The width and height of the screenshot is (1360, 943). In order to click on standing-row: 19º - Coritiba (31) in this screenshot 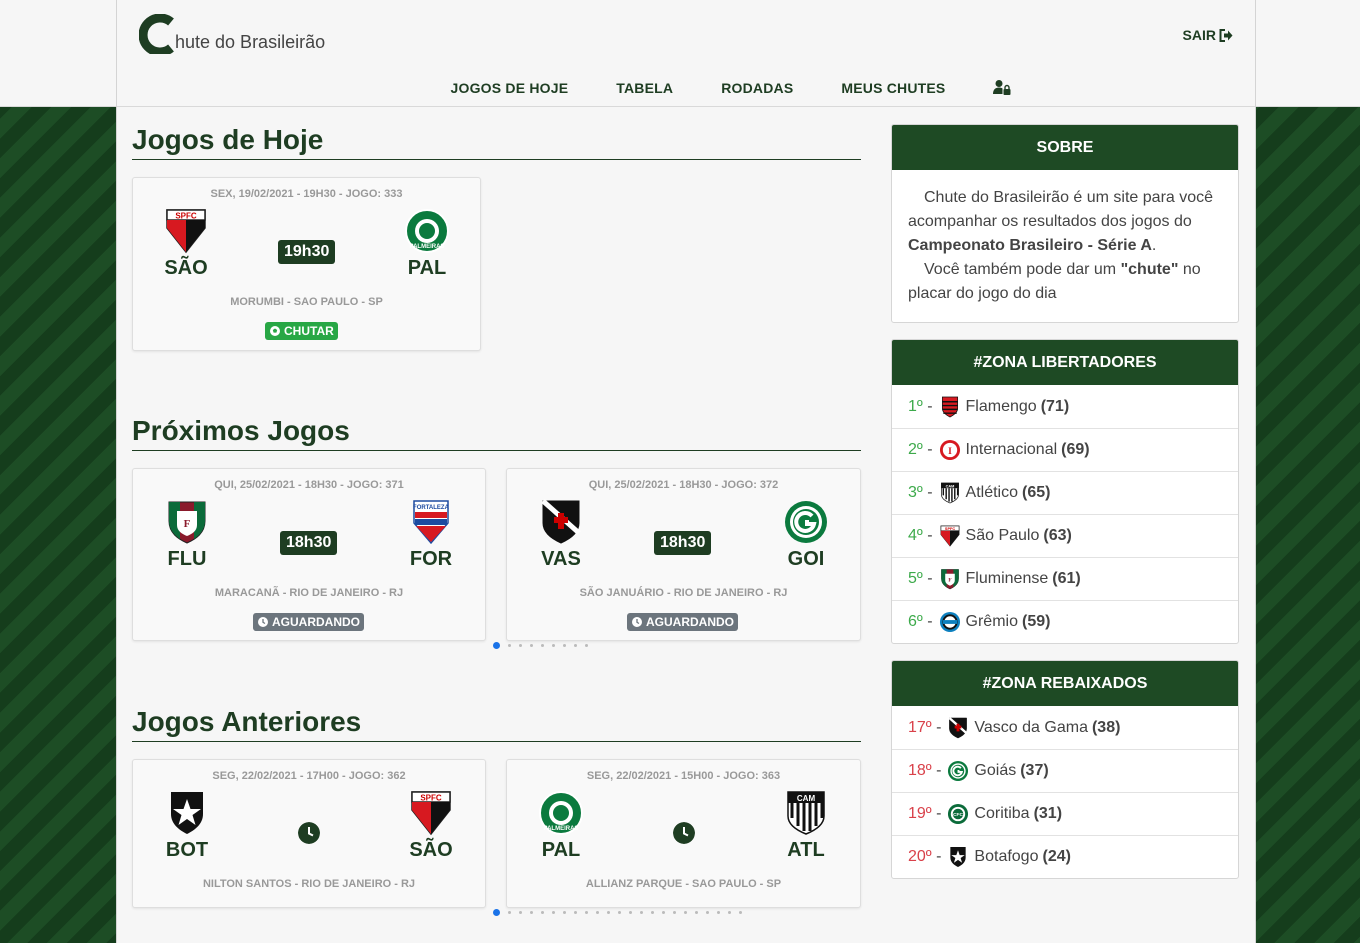, I will do `click(1065, 813)`.